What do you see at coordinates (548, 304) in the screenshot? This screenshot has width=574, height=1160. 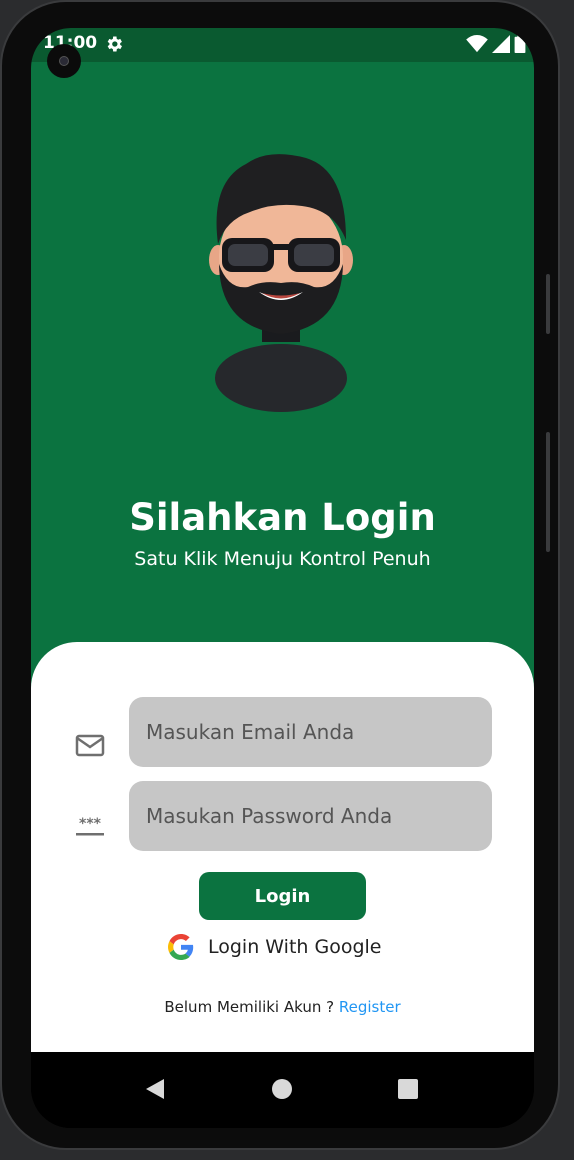 I see `power-button` at bounding box center [548, 304].